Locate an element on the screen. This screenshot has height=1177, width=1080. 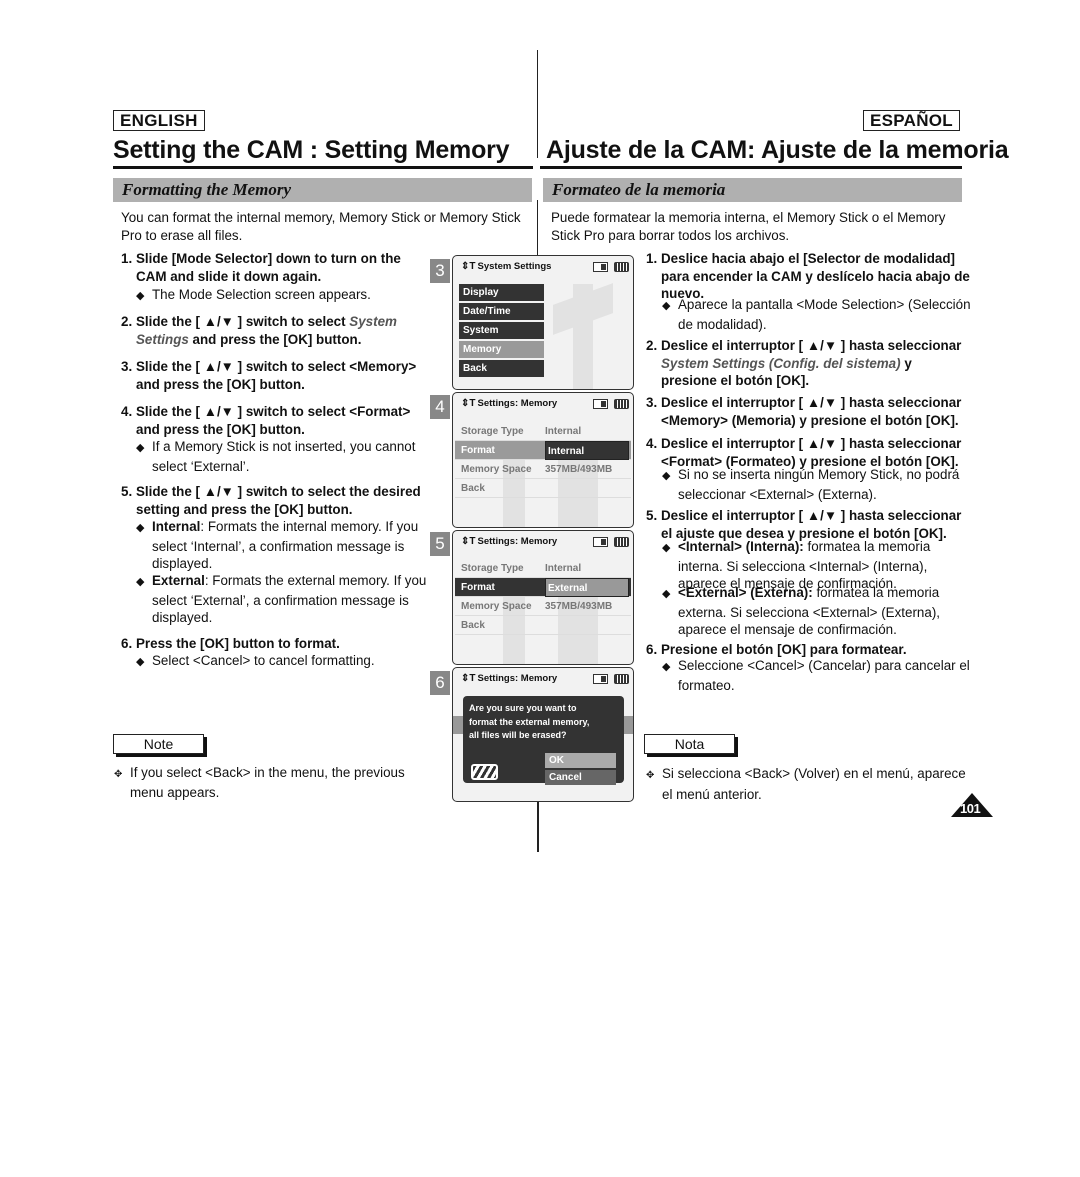
column-divider-bottom is located at coordinates (538, 826).